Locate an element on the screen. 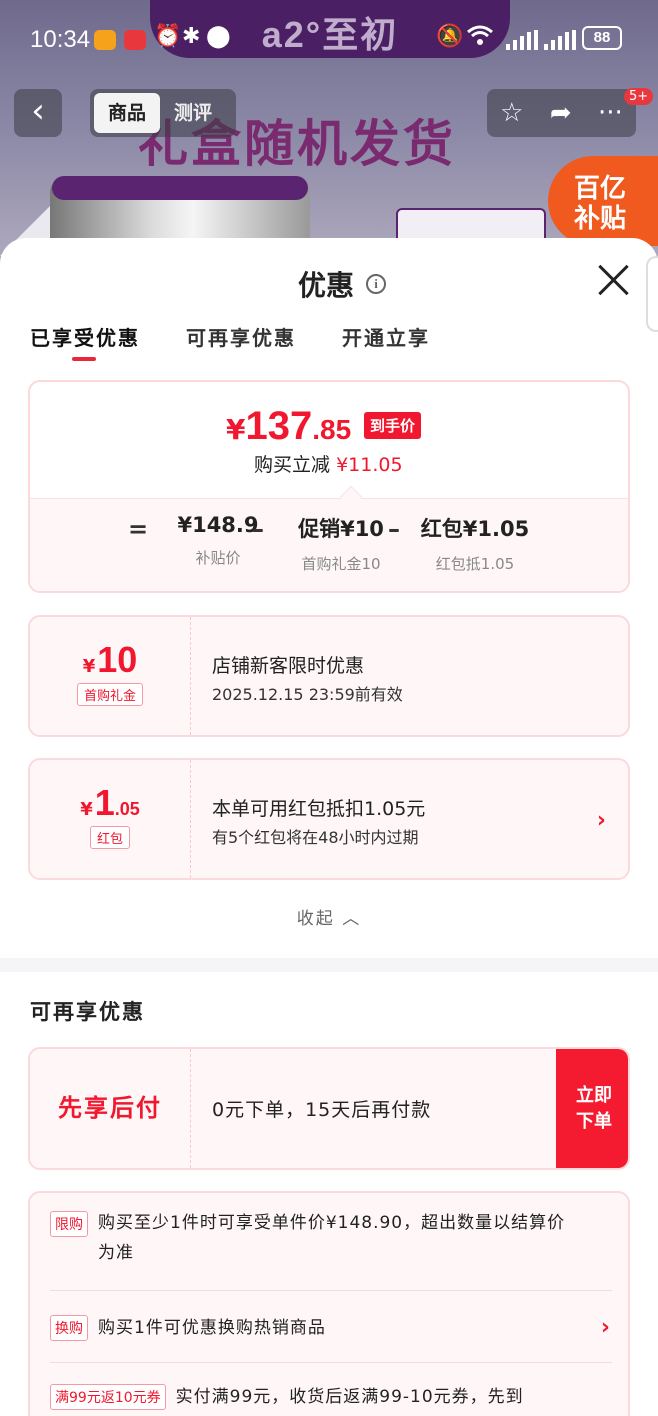 The height and width of the screenshot is (1416, 658). coupon-type-label: 红包 is located at coordinates (109, 837).